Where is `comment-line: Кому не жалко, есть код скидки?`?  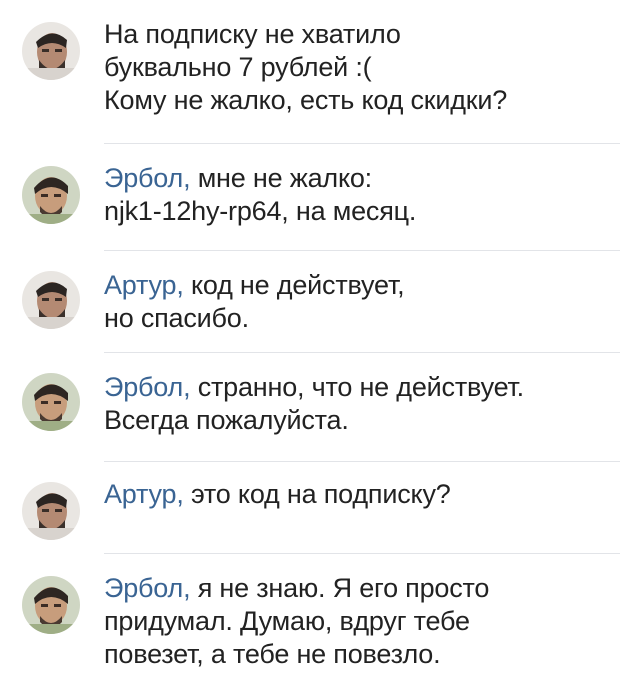 comment-line: Кому не жалко, есть код скидки? is located at coordinates (306, 100).